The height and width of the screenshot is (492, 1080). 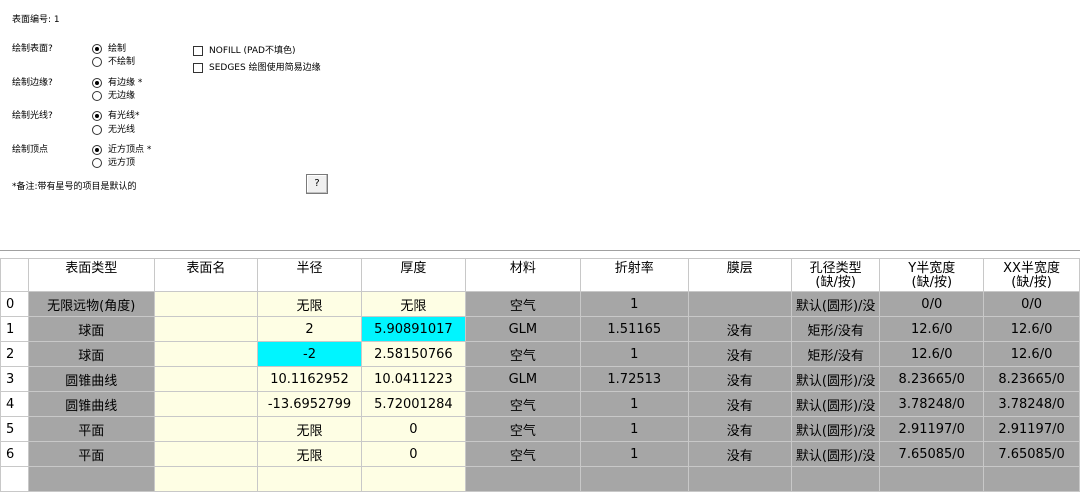 I want to click on draw-surface-option-yes: 绘制, so click(x=109, y=49).